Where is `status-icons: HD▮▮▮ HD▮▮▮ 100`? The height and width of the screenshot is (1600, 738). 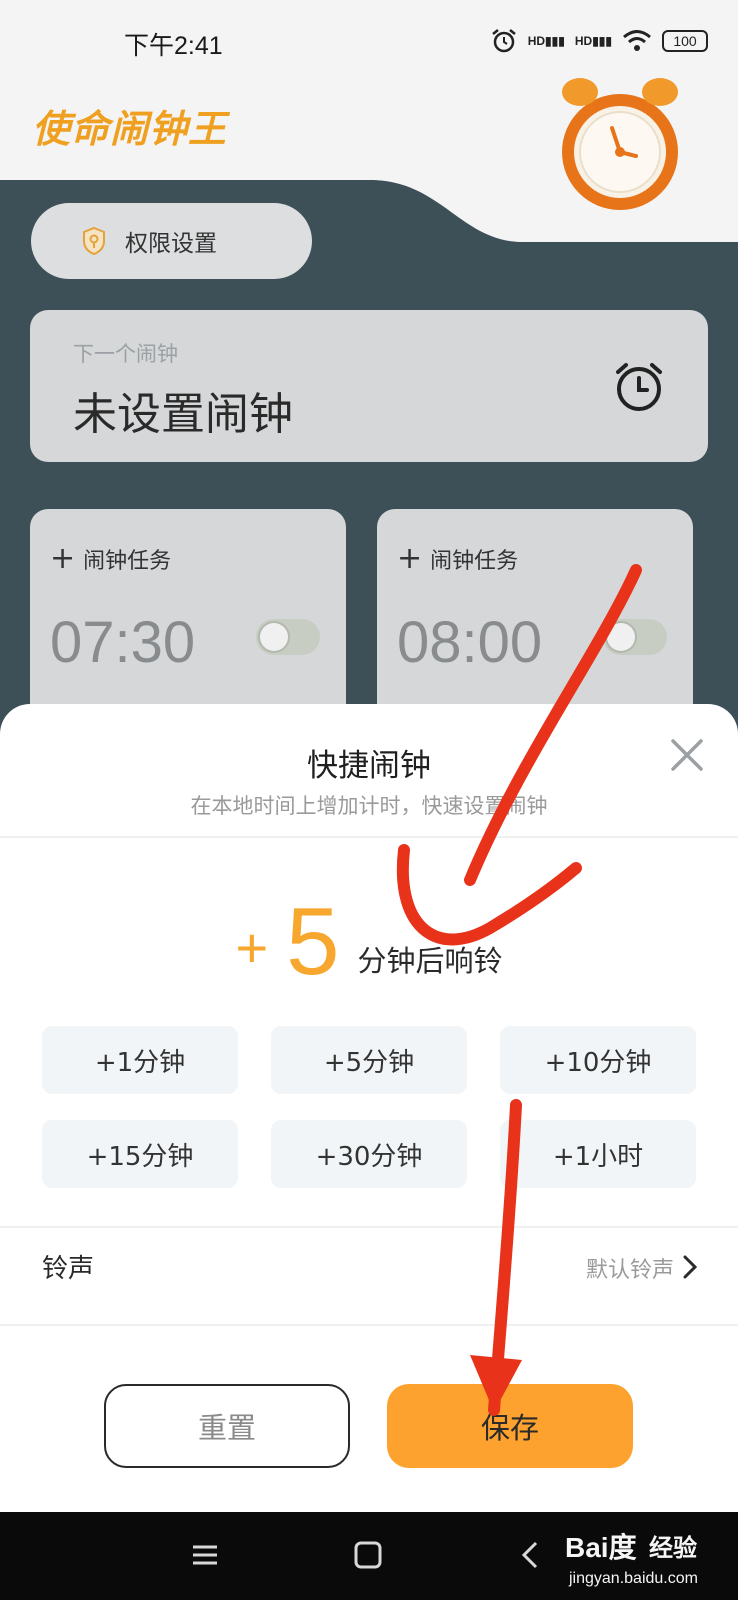
status-icons: HD▮▮▮ HD▮▮▮ 100 is located at coordinates (599, 41).